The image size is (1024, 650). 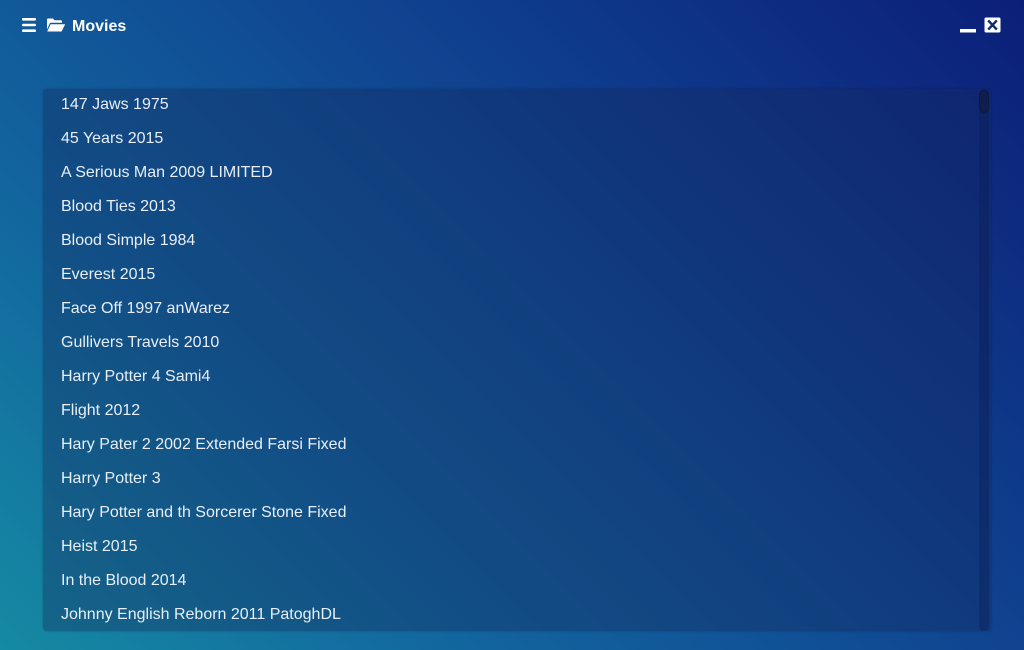 What do you see at coordinates (511, 479) in the screenshot?
I see `list-item: Harry Potter 3` at bounding box center [511, 479].